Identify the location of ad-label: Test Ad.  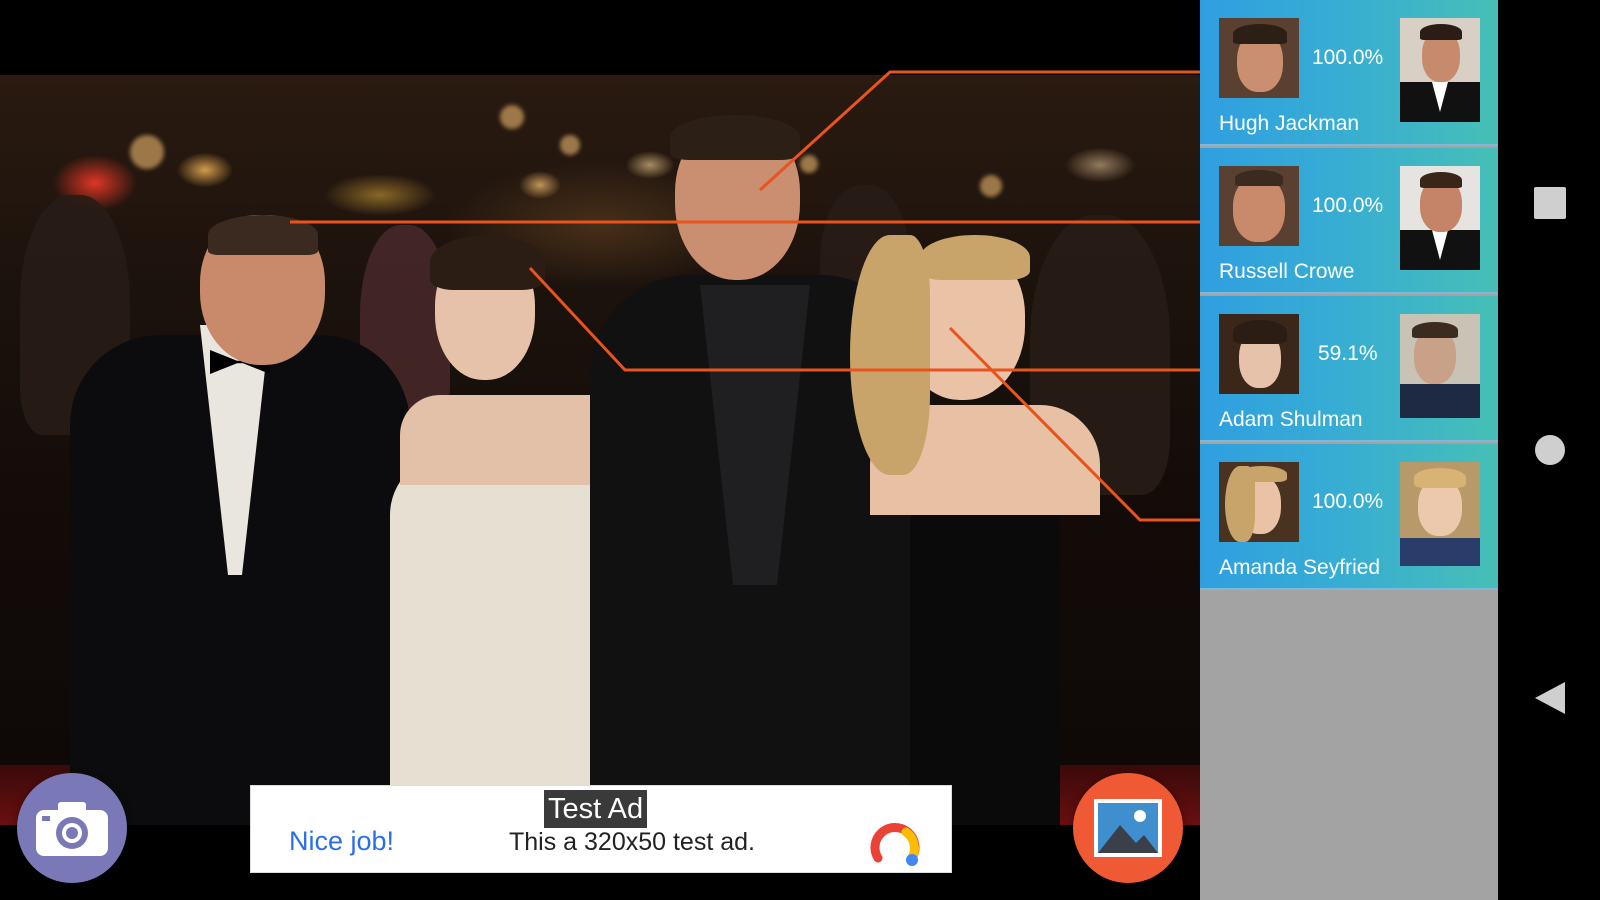
(596, 809).